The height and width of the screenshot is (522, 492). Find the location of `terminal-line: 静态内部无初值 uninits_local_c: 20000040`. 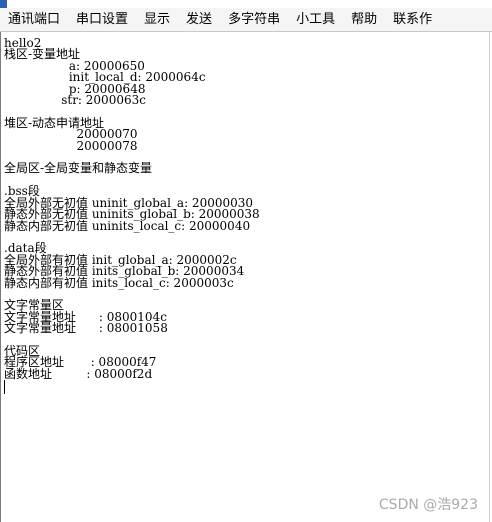

terminal-line: 静态内部无初值 uninits_local_c: 20000040 is located at coordinates (127, 225).